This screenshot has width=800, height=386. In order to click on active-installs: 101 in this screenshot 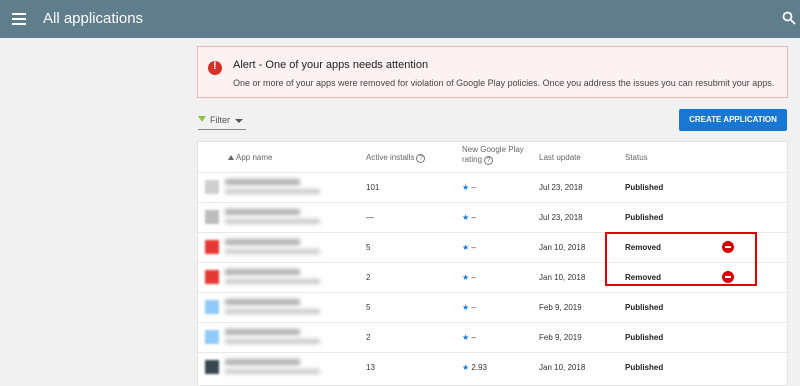, I will do `click(373, 187)`.